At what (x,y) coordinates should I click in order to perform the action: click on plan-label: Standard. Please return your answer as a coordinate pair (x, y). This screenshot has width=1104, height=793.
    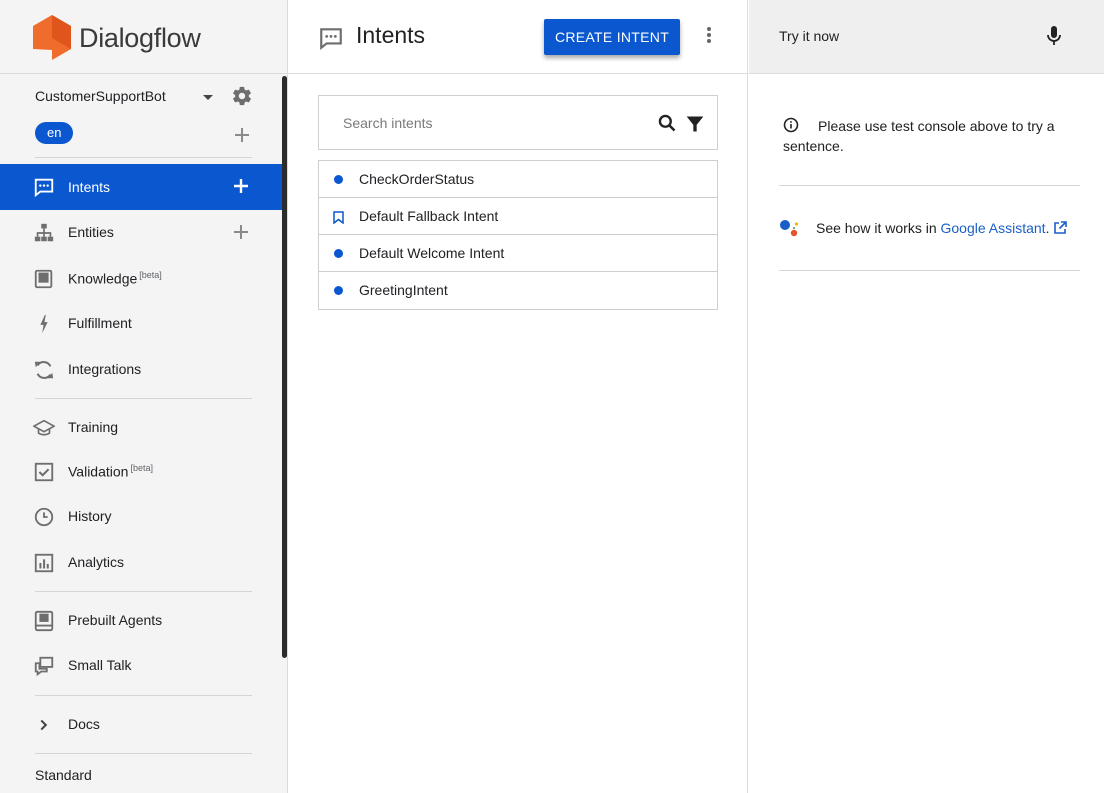
    Looking at the image, I should click on (63, 775).